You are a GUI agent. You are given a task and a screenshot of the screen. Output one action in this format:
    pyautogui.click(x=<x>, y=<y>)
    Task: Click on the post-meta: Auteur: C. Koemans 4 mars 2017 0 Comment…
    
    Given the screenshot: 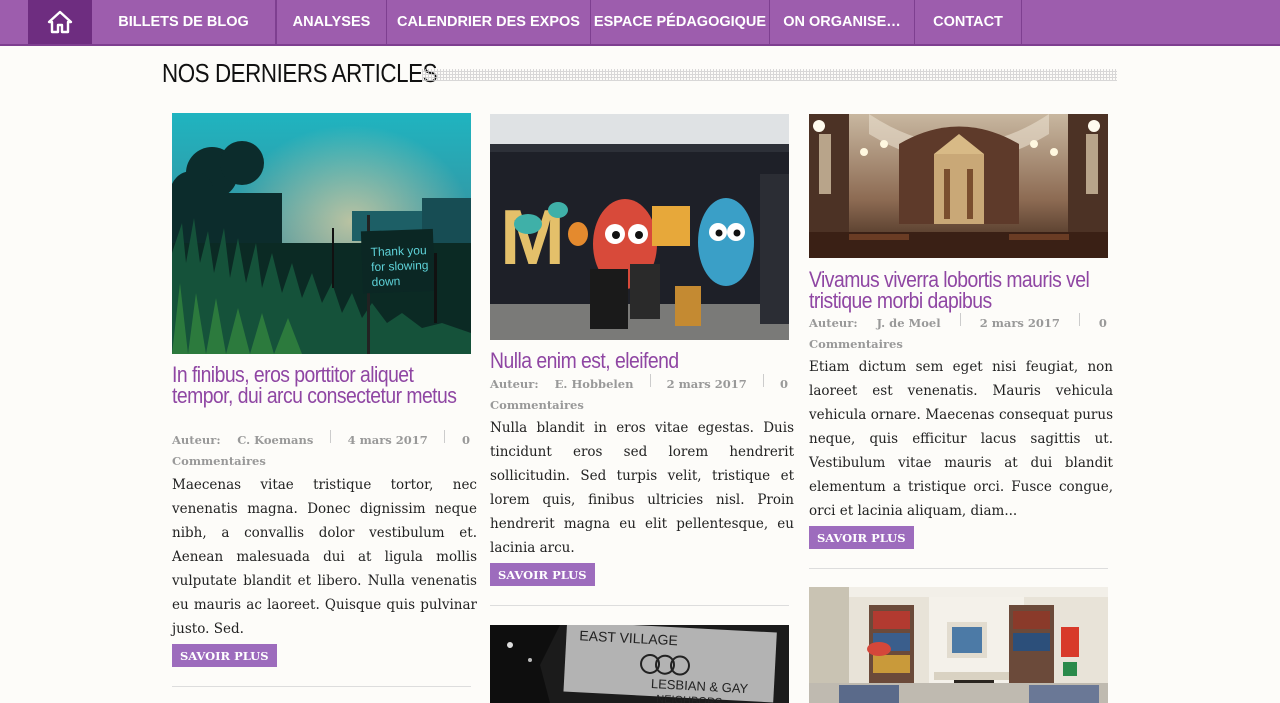 What is the action you would take?
    pyautogui.click(x=321, y=451)
    